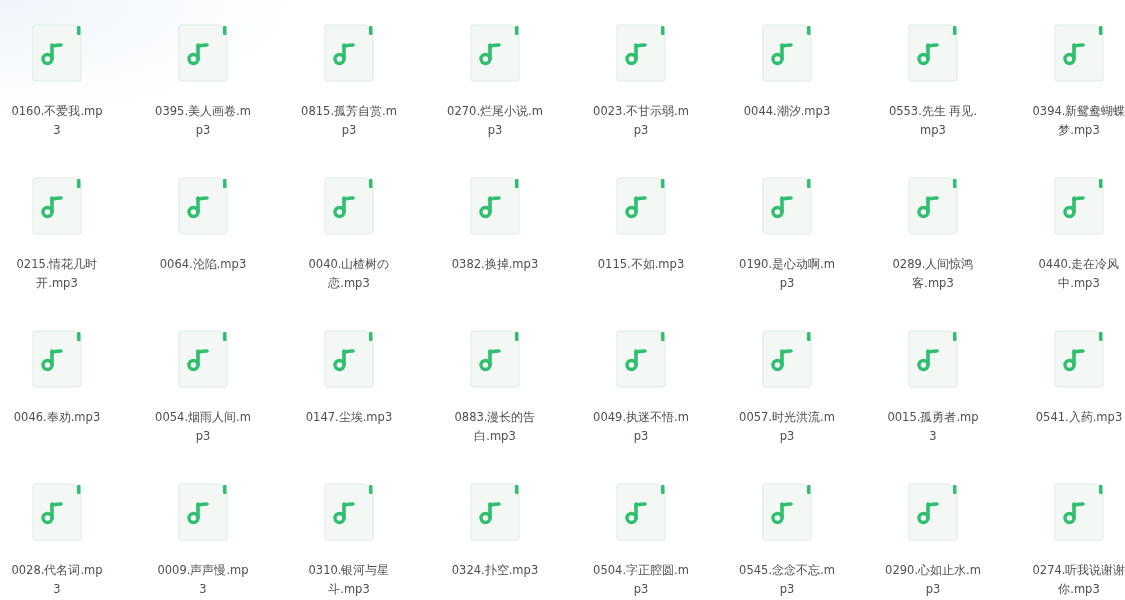 This screenshot has height=600, width=1125. I want to click on file-name: 0883.漫长的告白.mp3, so click(495, 427).